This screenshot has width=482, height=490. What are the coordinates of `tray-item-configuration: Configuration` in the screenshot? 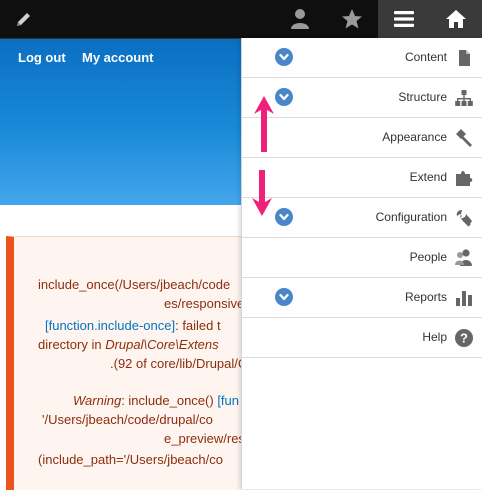 It's located at (362, 218).